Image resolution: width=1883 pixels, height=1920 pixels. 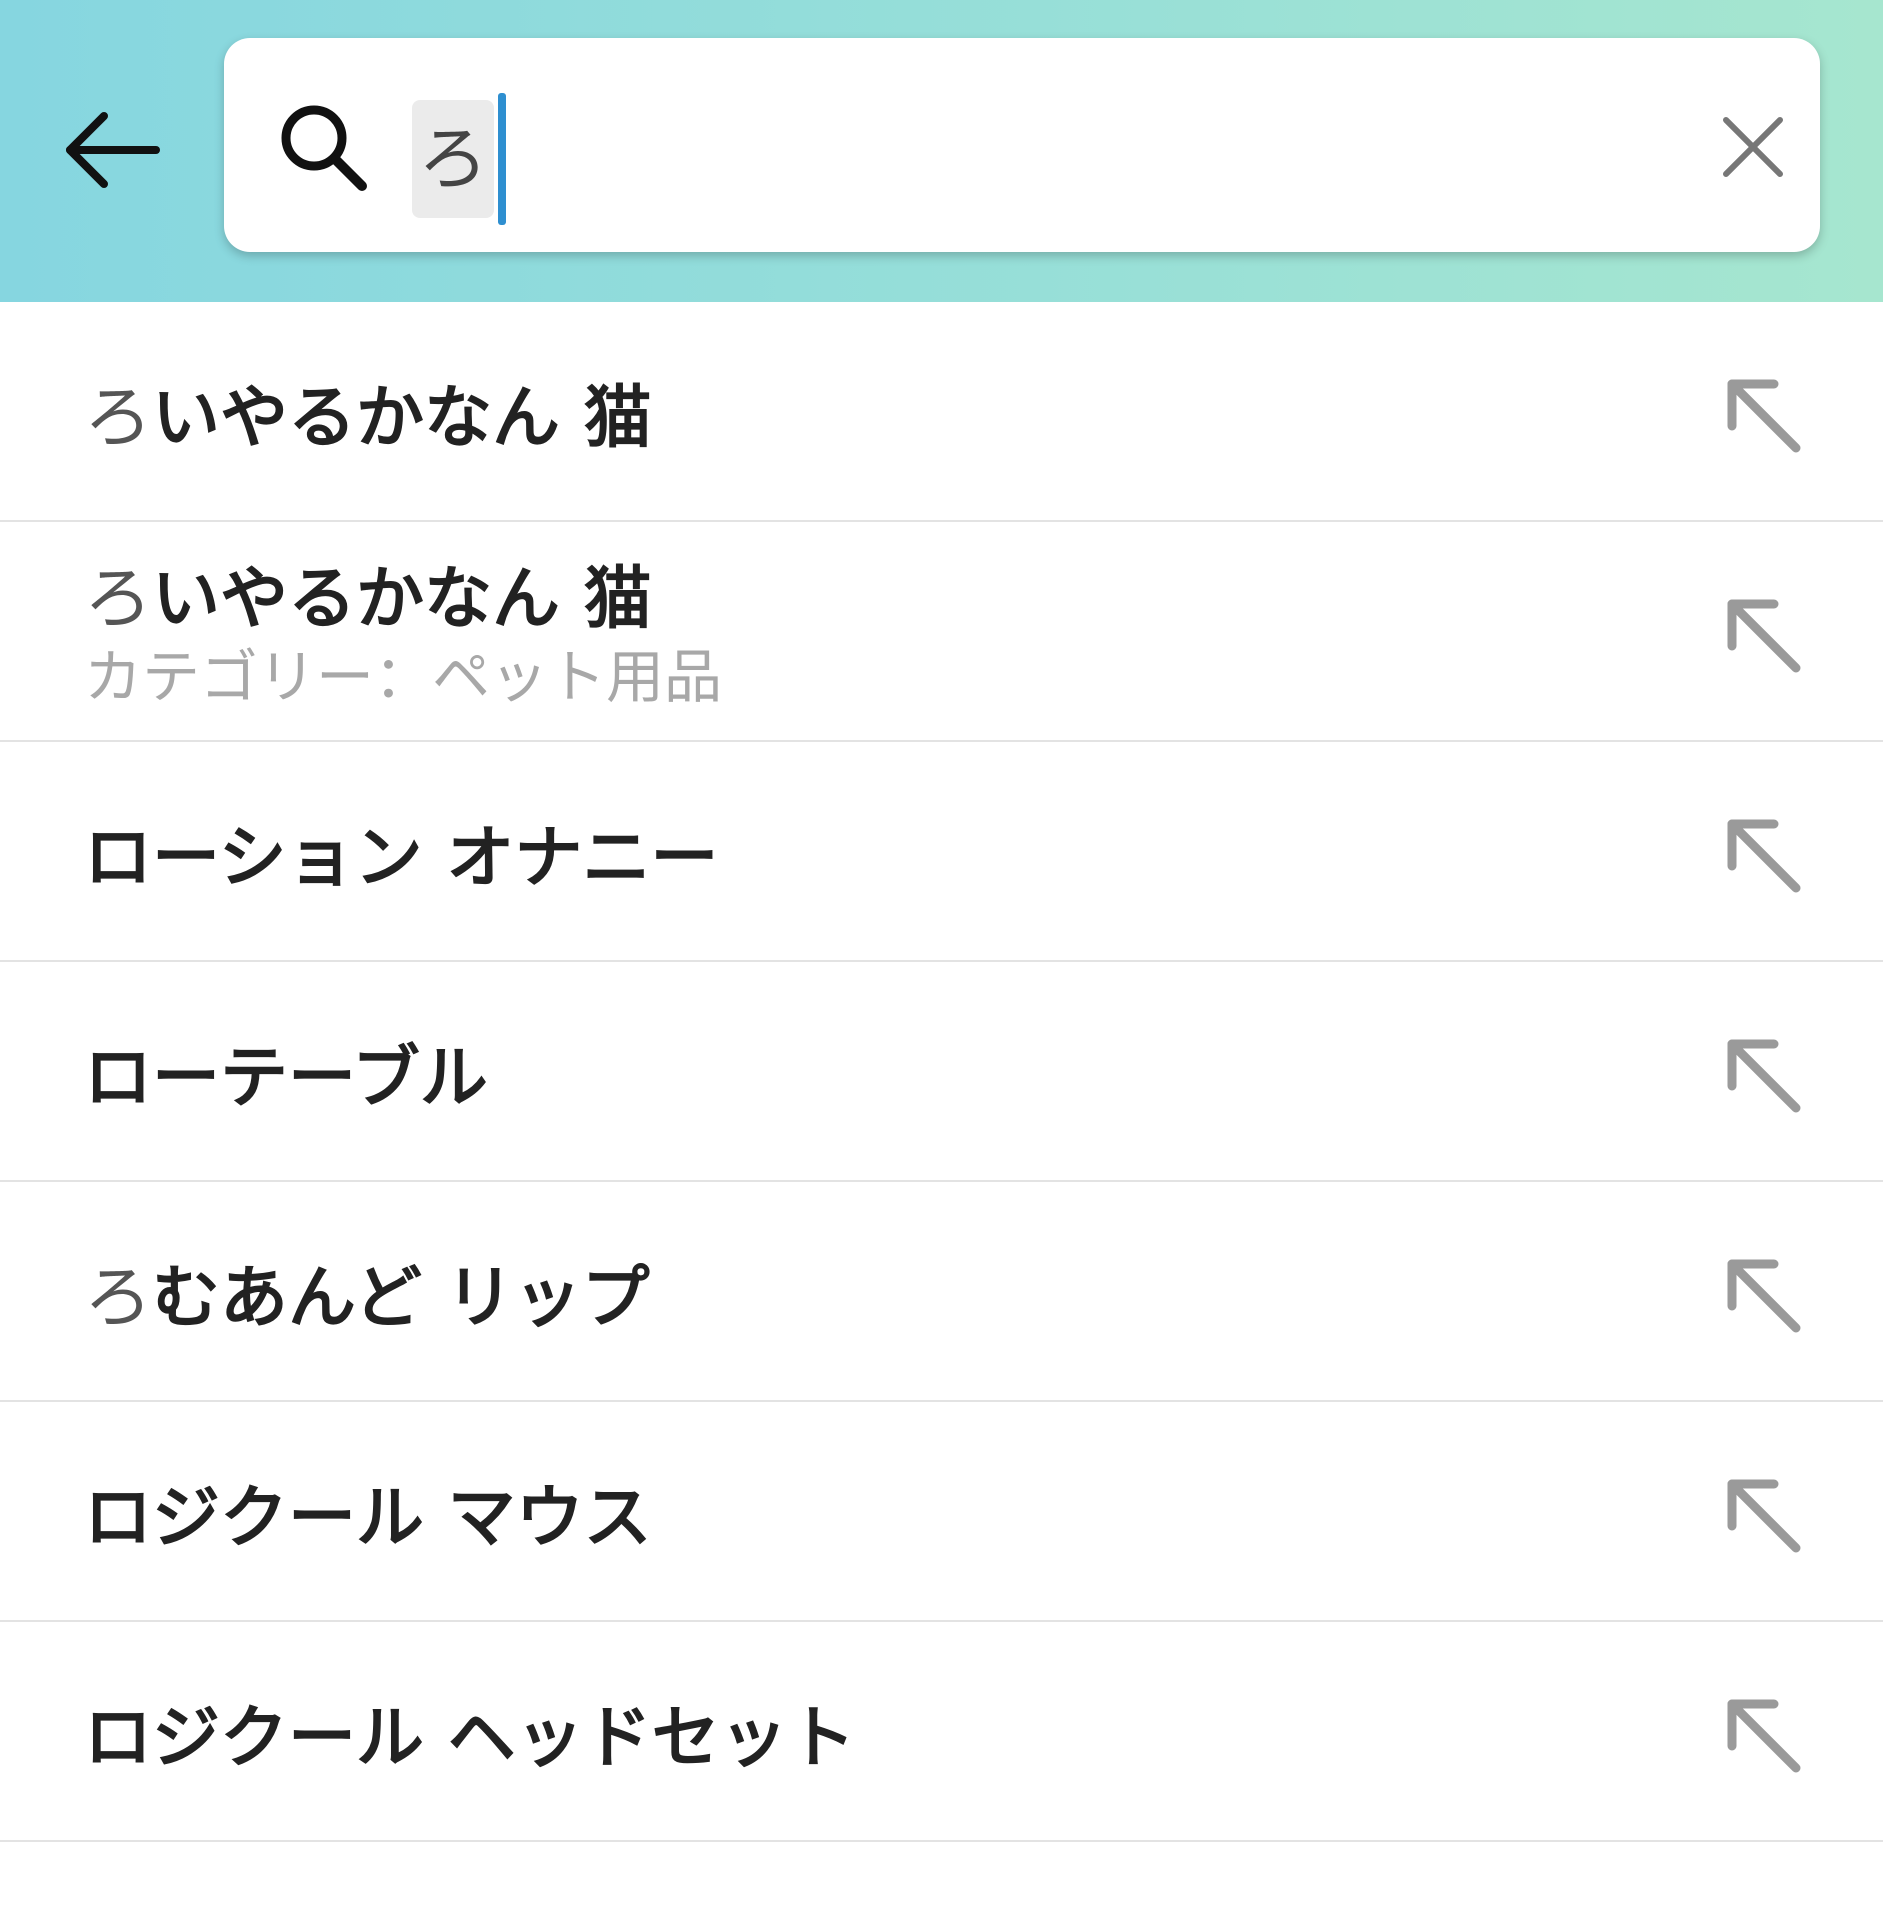 What do you see at coordinates (941, 1292) in the screenshot?
I see `suggestion-item: ろむあんど リップ` at bounding box center [941, 1292].